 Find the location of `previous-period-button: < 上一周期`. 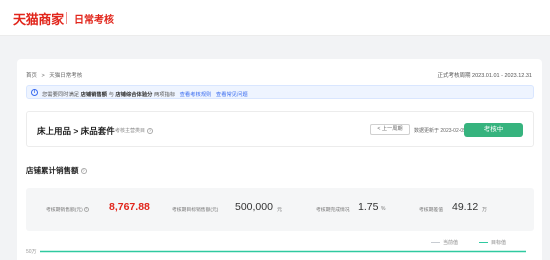

previous-period-button: < 上一周期 is located at coordinates (390, 129).